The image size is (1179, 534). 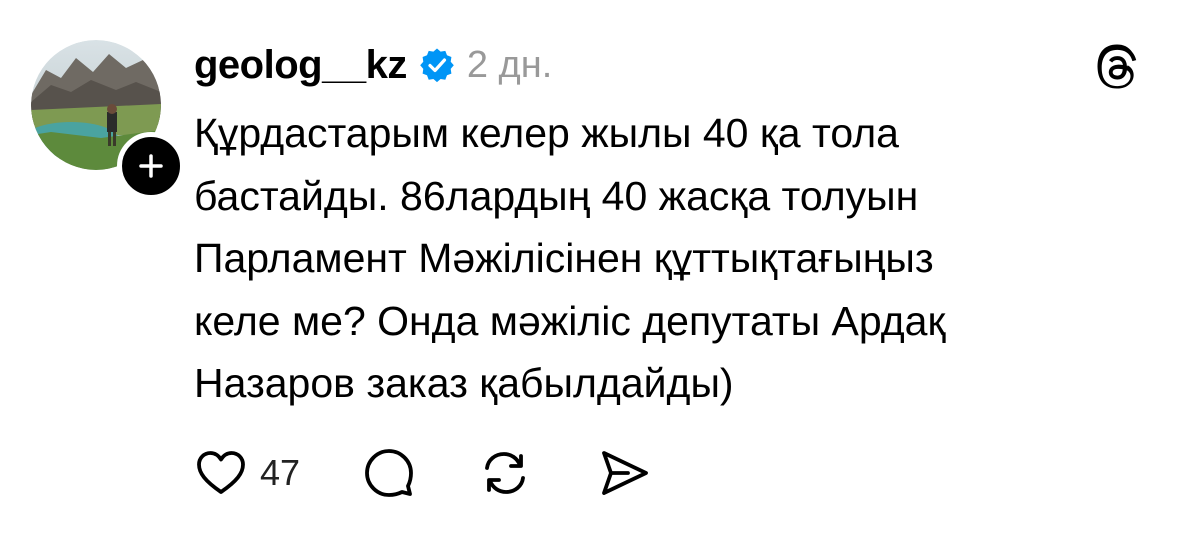 I want to click on heart-icon, so click(x=221, y=472).